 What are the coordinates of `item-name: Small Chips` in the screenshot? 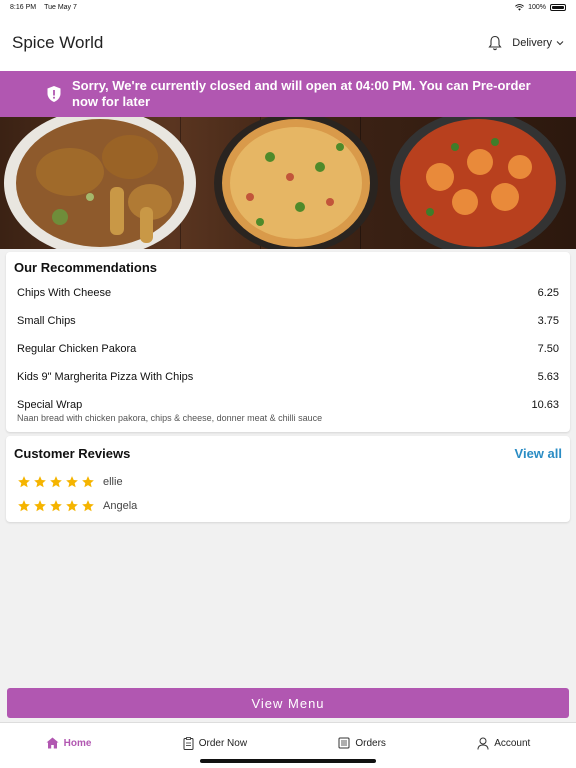 It's located at (46, 321).